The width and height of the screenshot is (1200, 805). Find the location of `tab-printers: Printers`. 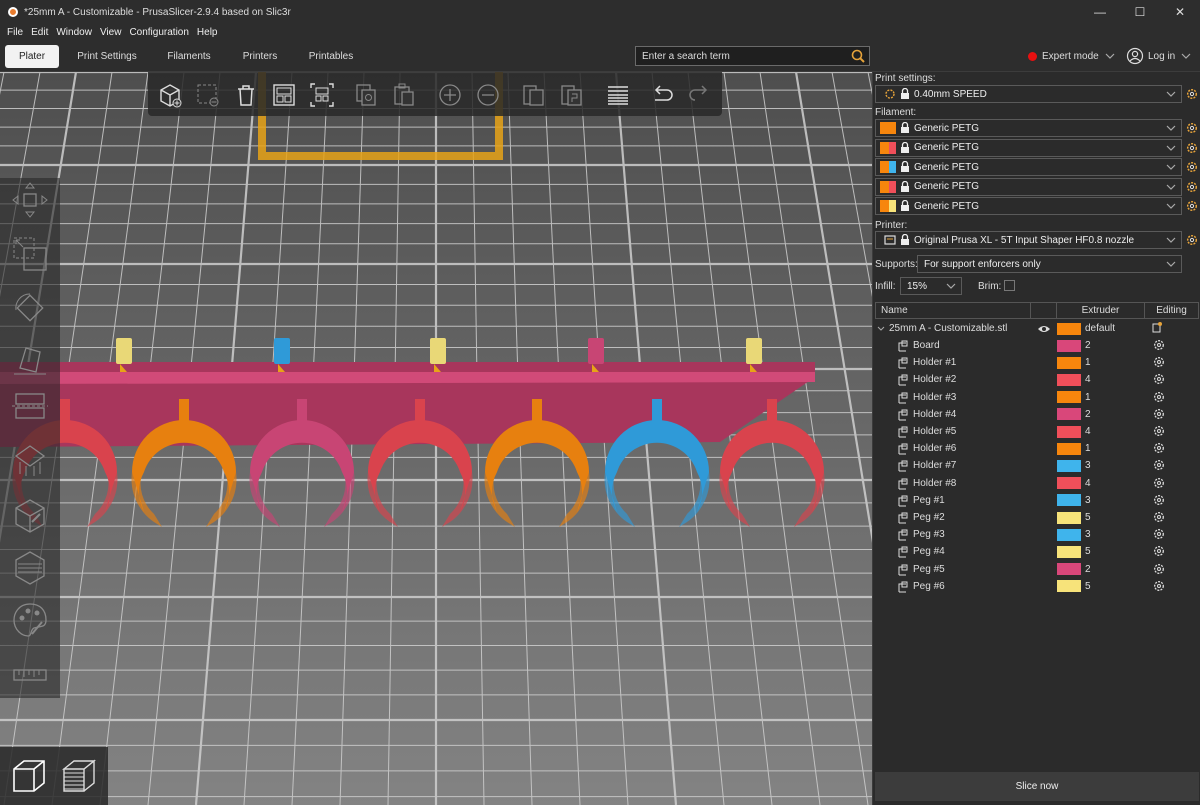

tab-printers: Printers is located at coordinates (260, 56).